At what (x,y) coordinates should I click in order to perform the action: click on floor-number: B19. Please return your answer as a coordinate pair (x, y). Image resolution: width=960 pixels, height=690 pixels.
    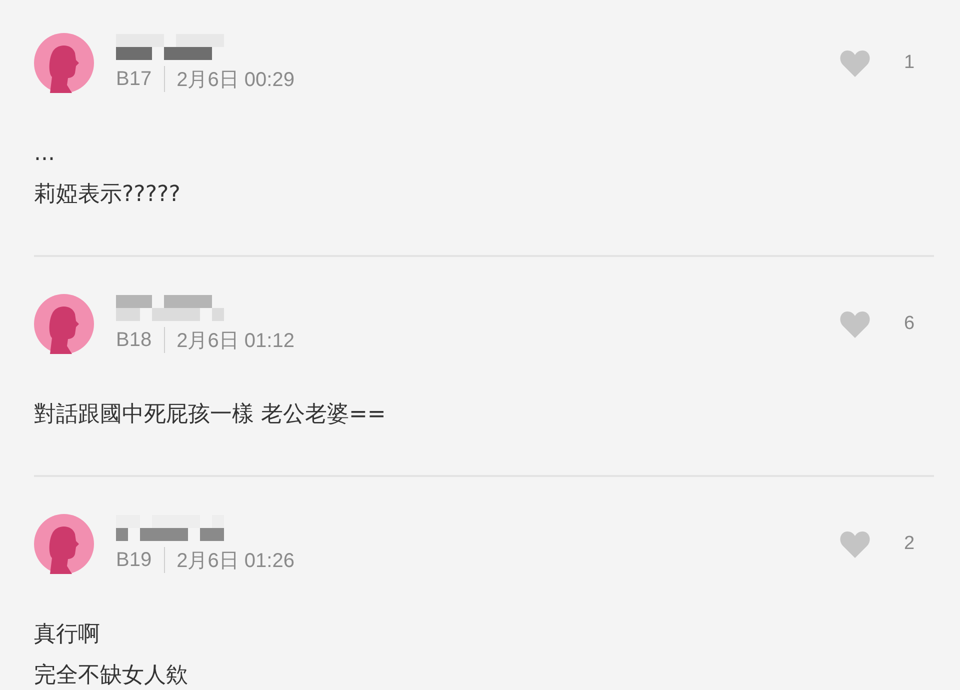
    Looking at the image, I should click on (134, 560).